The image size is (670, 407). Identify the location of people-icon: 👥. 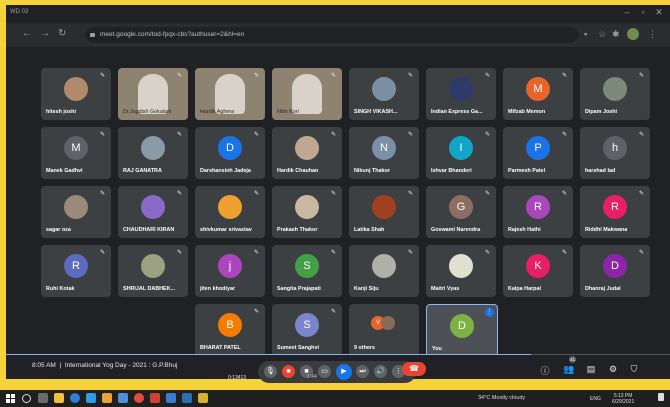
(569, 369).